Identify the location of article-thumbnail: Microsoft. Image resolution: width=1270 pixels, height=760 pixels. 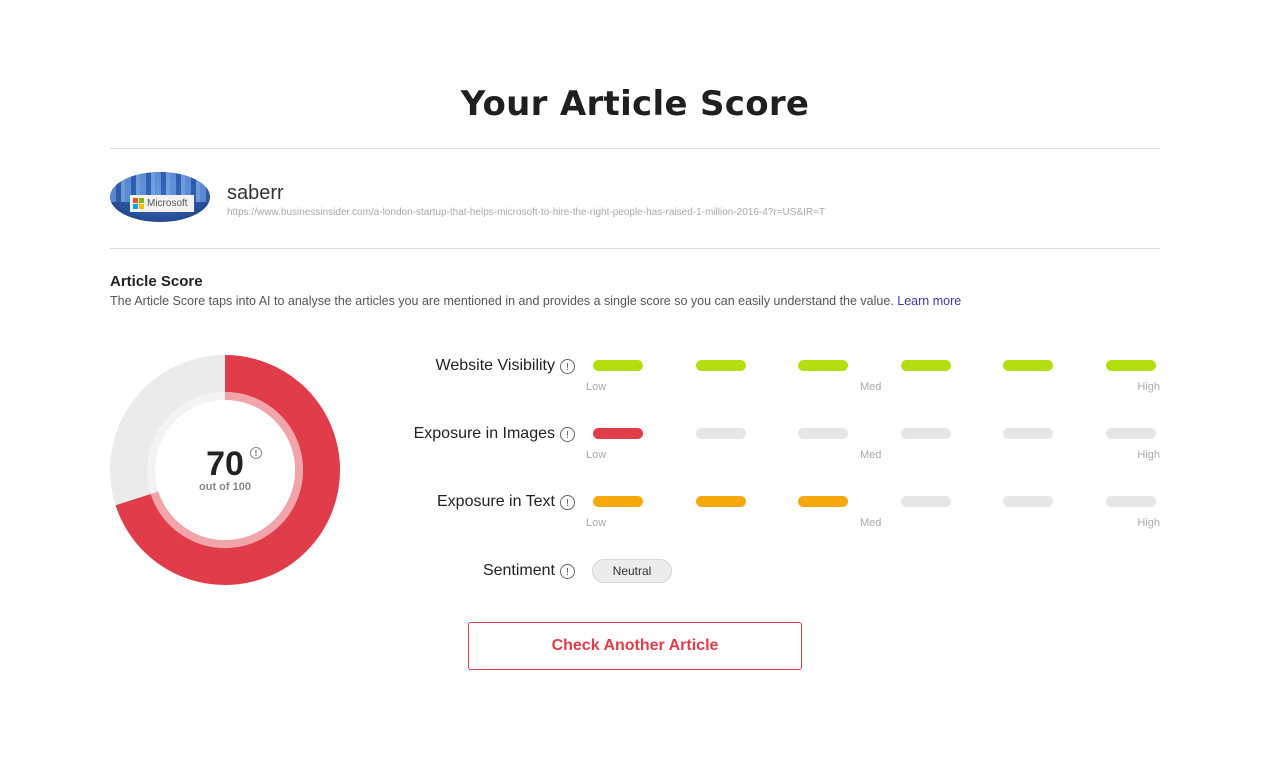
(160, 197).